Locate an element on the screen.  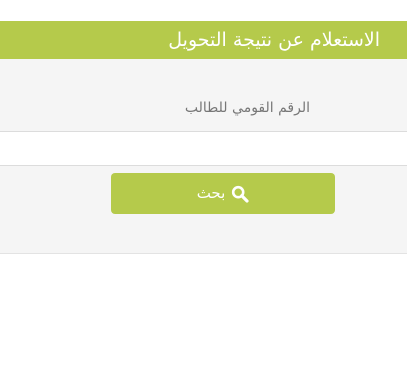
panel-title: الاستعلام عن نتيجة التحويل is located at coordinates (274, 39).